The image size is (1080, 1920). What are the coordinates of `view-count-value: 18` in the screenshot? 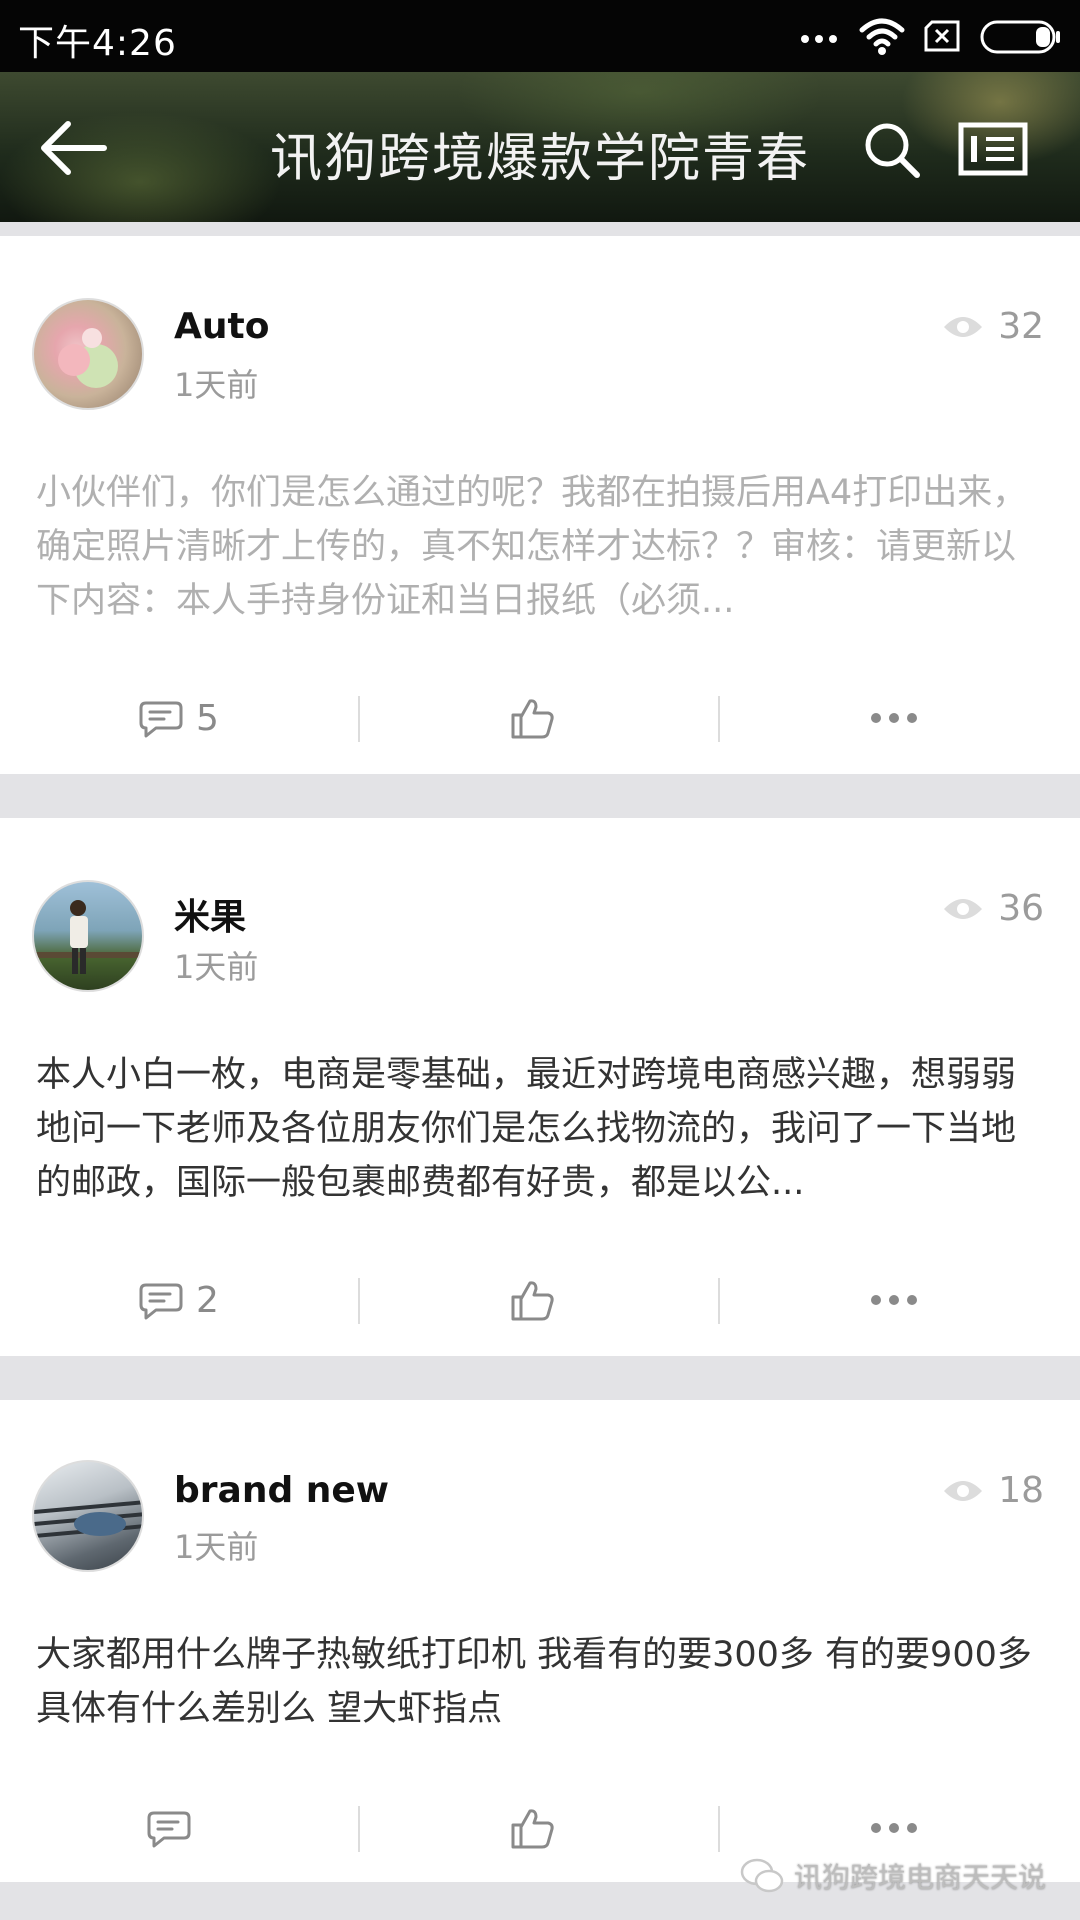 It's located at (1021, 1490).